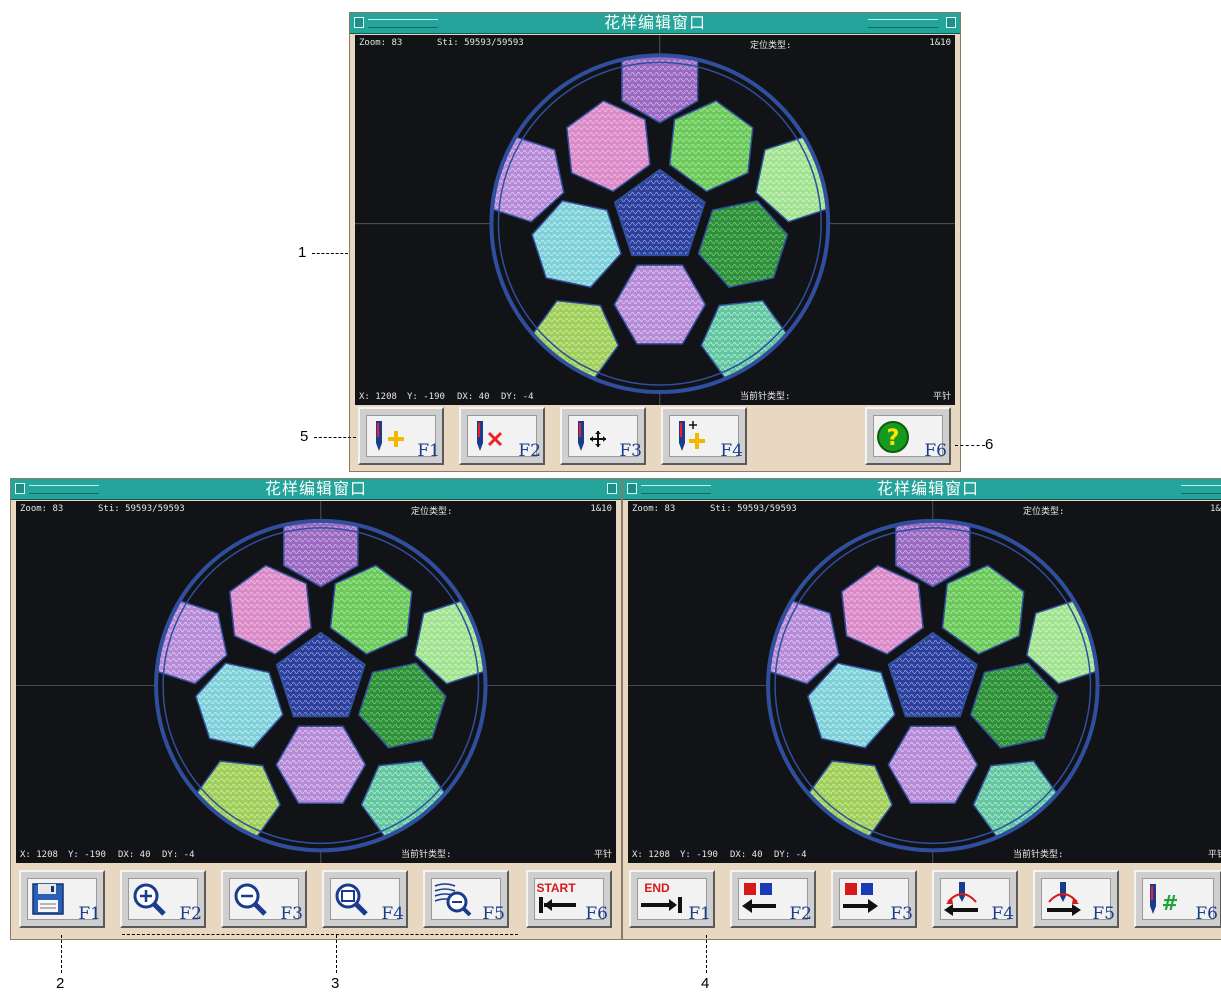 The image size is (1221, 993). What do you see at coordinates (401, 436) in the screenshot?
I see `insert-stitch-button: F1` at bounding box center [401, 436].